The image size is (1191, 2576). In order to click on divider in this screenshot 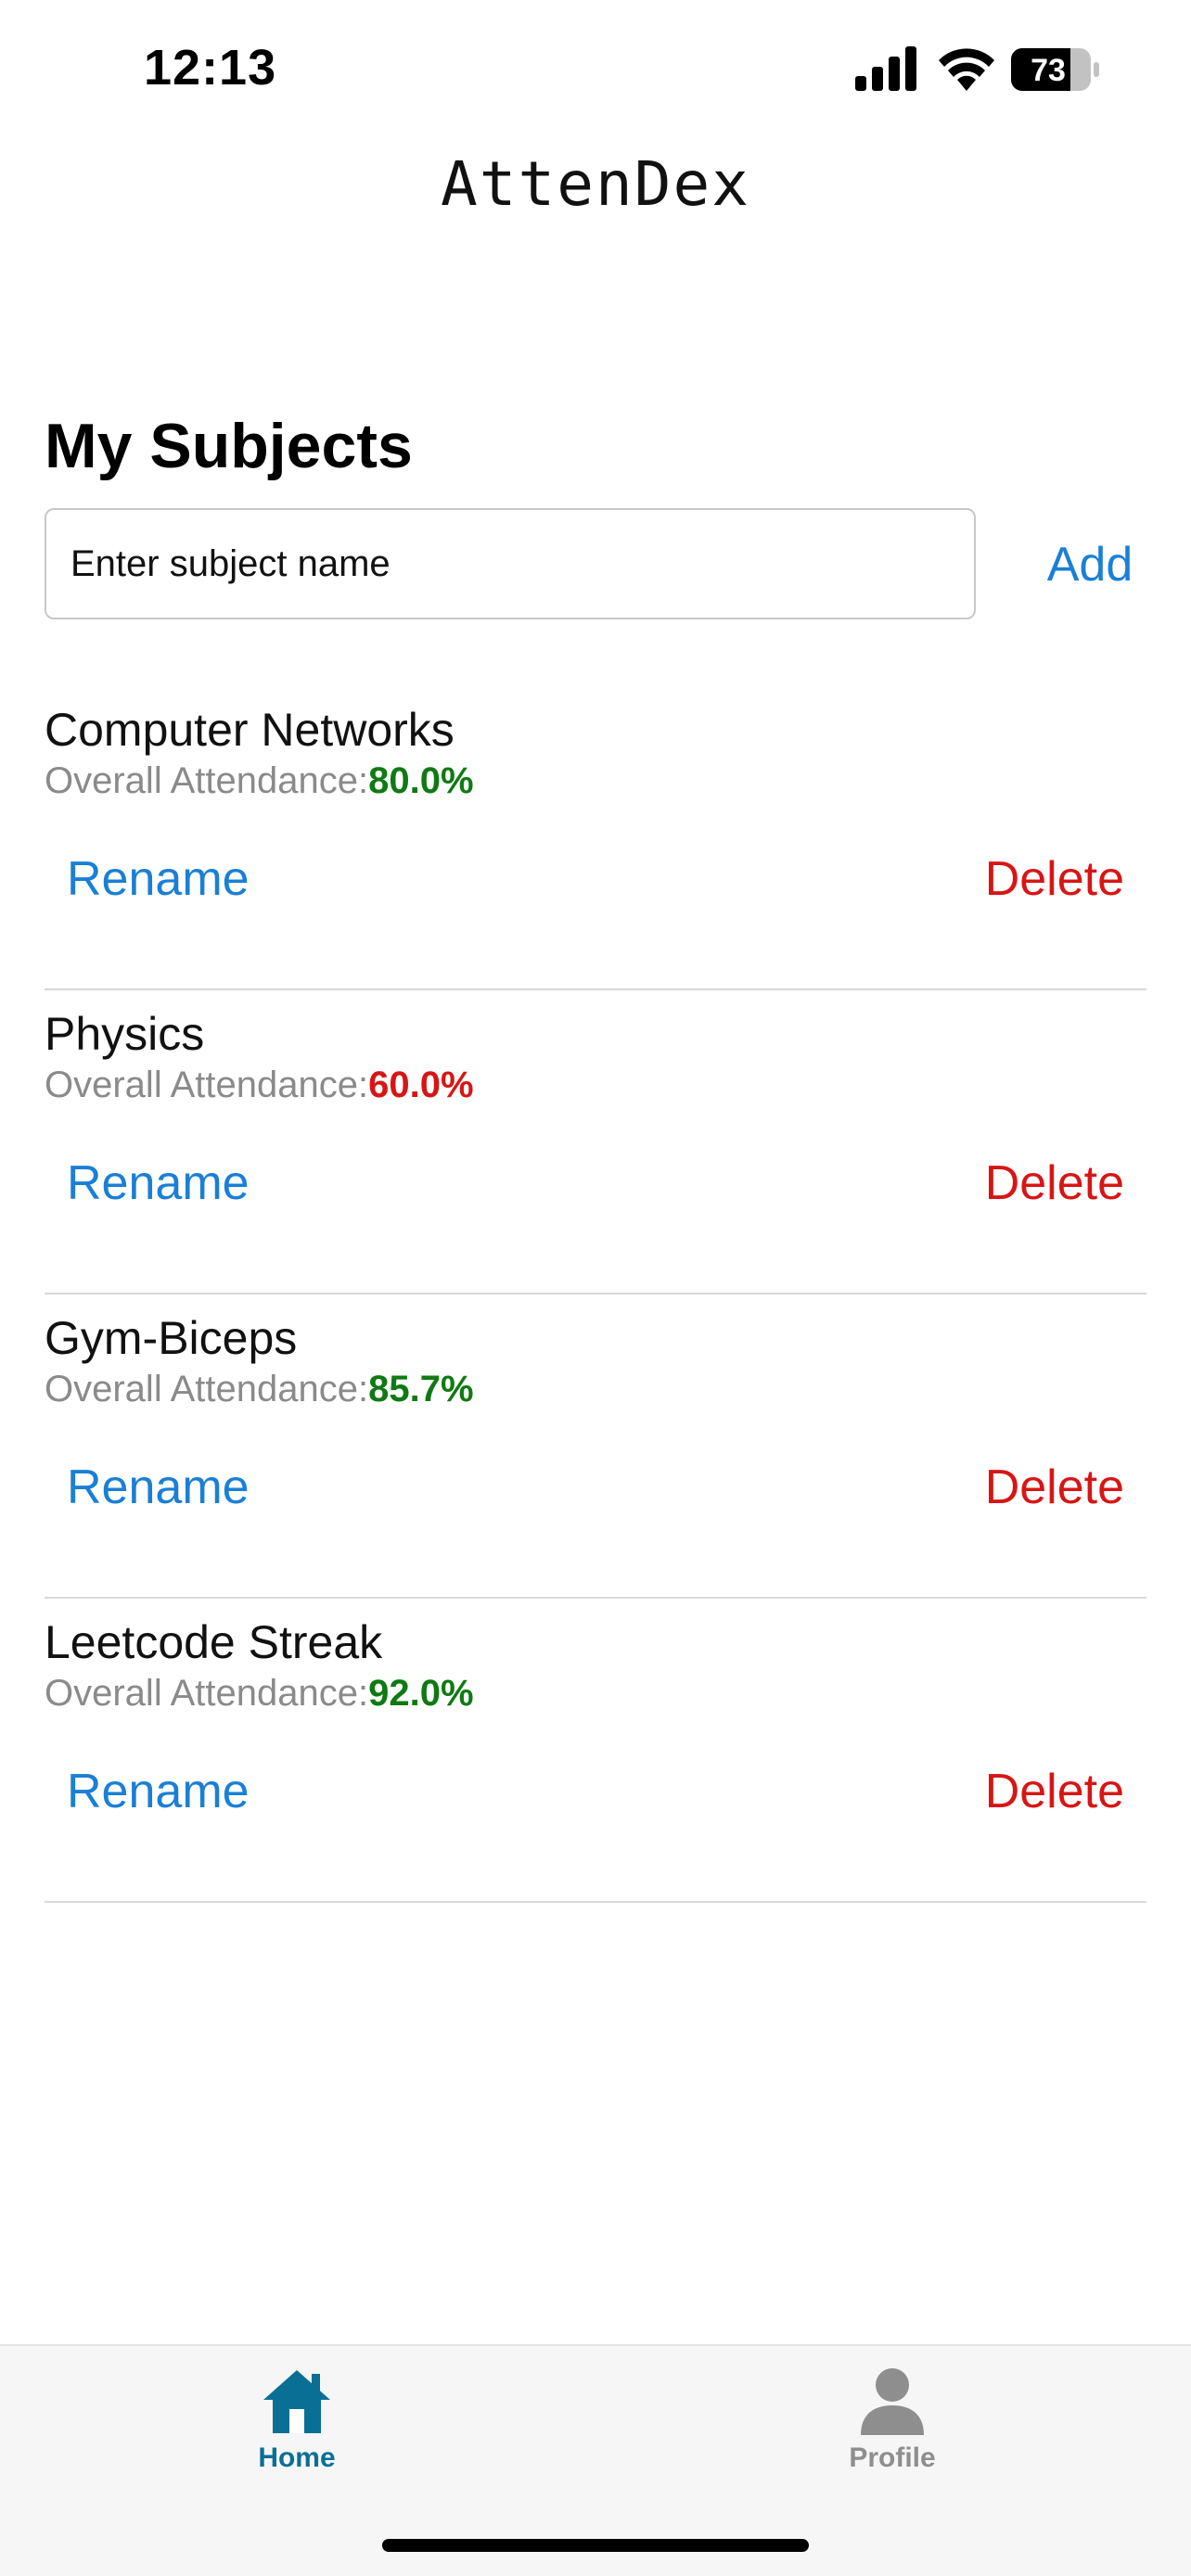, I will do `click(595, 1902)`.